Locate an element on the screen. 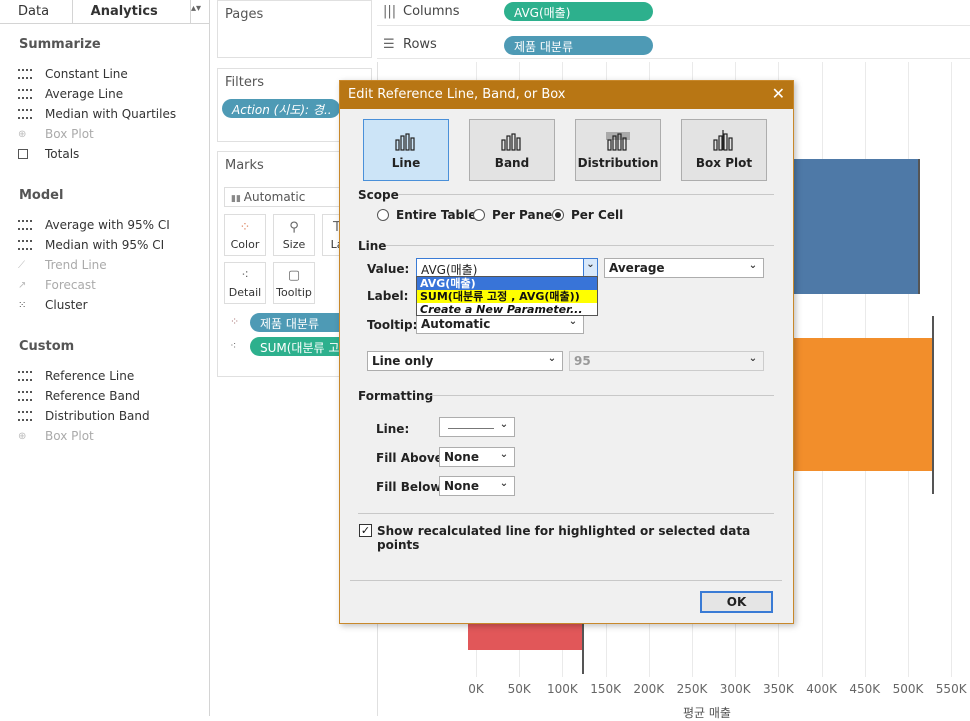 This screenshot has height=721, width=970. filters-title: Filters is located at coordinates (244, 82).